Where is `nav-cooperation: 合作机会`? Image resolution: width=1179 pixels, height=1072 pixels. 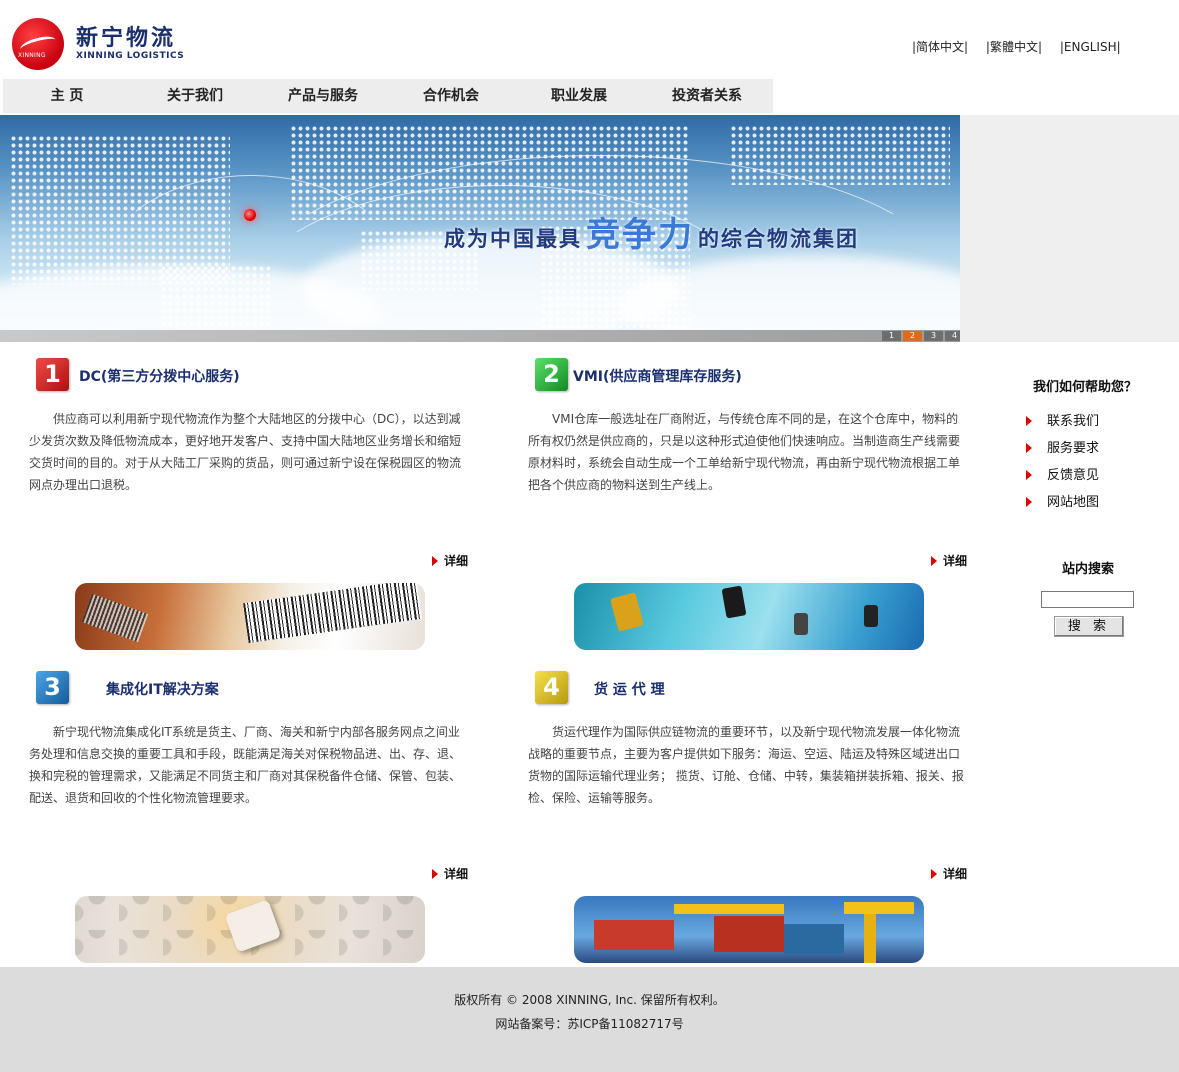 nav-cooperation: 合作机会 is located at coordinates (451, 96).